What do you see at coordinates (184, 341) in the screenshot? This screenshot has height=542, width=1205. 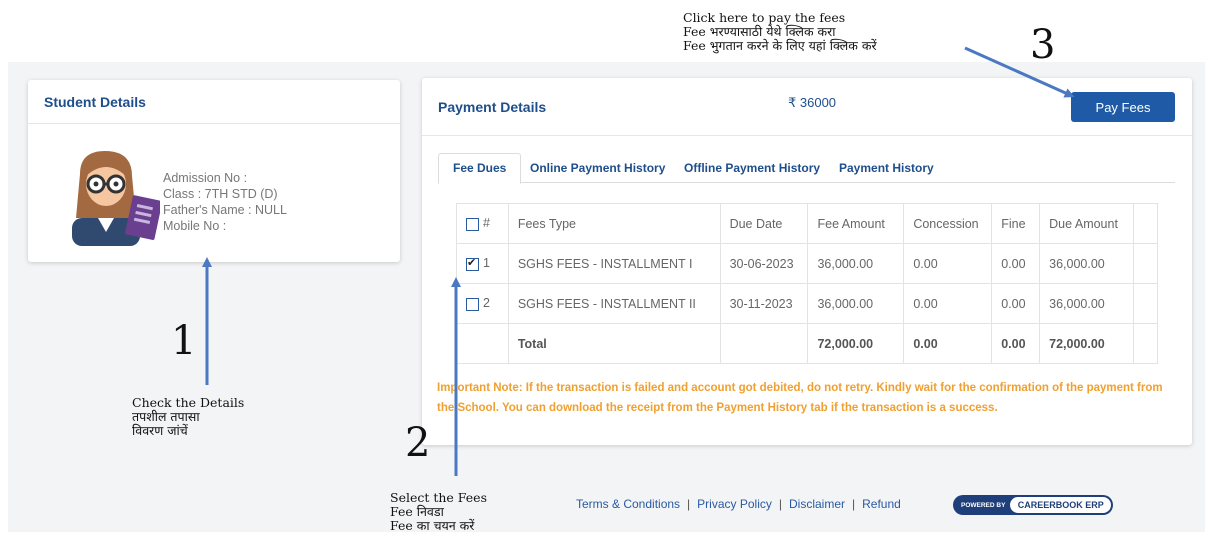 I see `annotation-number-1: 1` at bounding box center [184, 341].